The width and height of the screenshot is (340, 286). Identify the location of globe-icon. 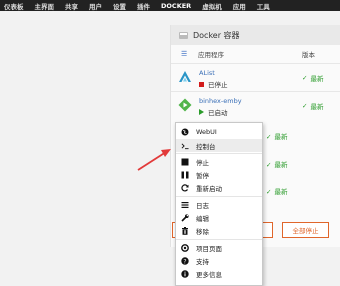
(185, 132).